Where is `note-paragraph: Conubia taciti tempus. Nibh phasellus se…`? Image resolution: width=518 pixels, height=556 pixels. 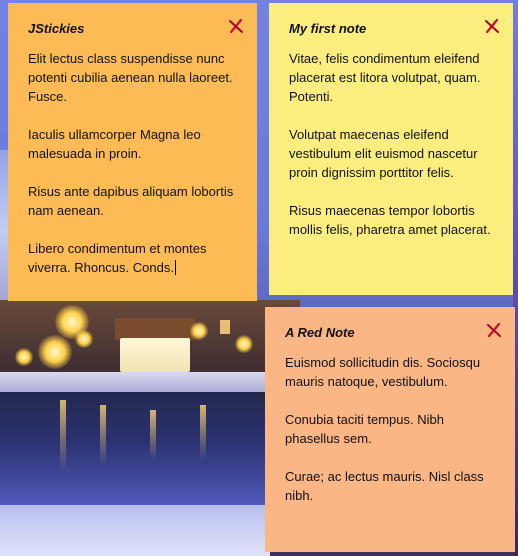 note-paragraph: Conubia taciti tempus. Nibh phasellus se… is located at coordinates (391, 429).